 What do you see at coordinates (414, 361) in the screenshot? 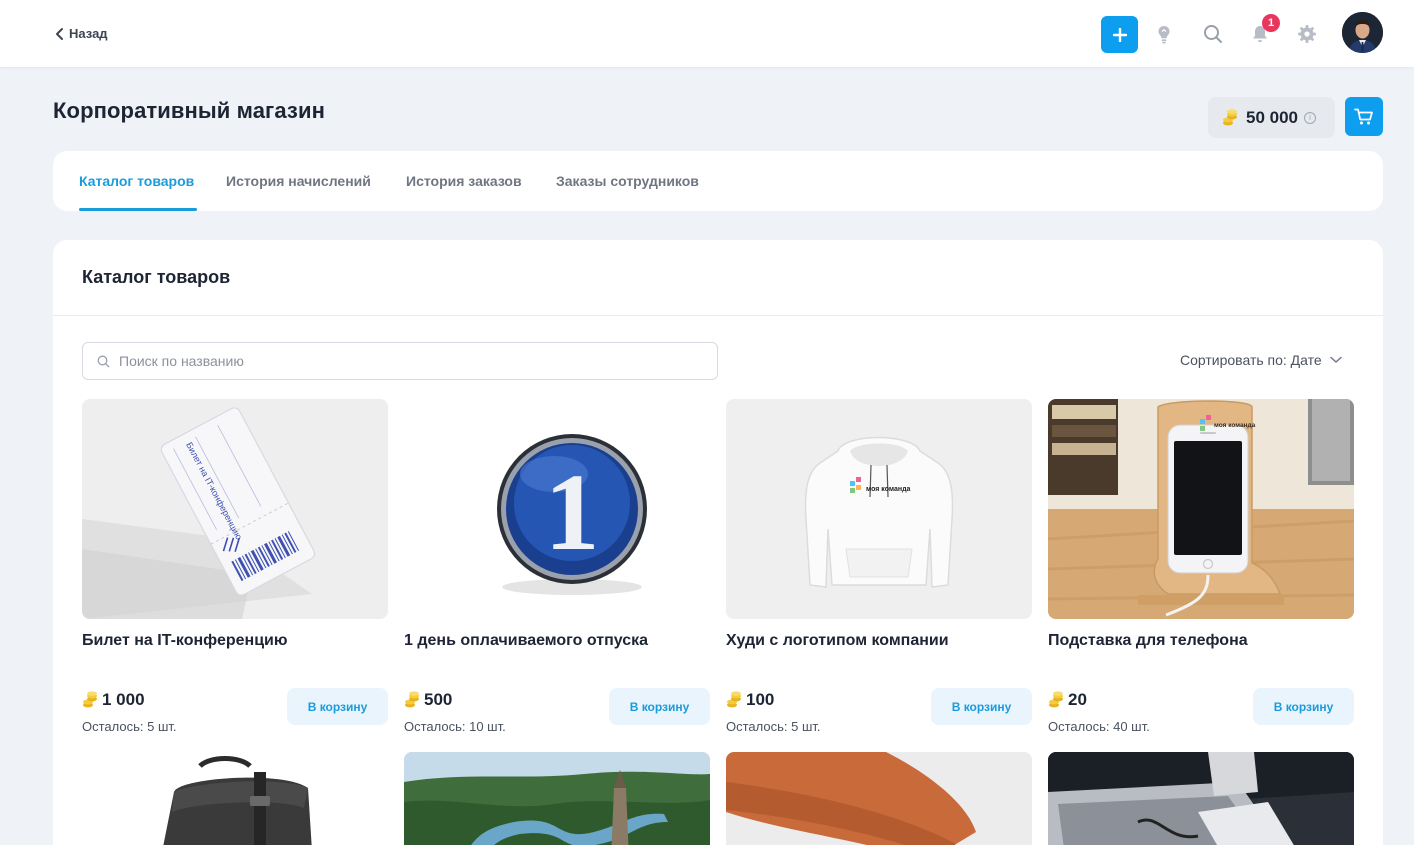
I see `search-input` at bounding box center [414, 361].